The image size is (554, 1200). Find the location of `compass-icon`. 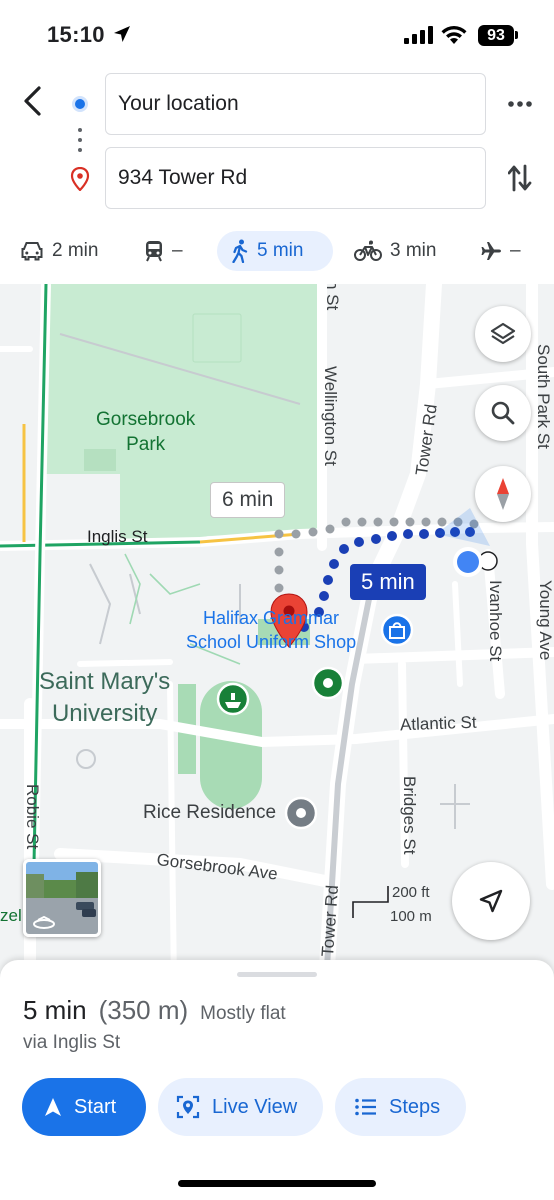

compass-icon is located at coordinates (503, 494).